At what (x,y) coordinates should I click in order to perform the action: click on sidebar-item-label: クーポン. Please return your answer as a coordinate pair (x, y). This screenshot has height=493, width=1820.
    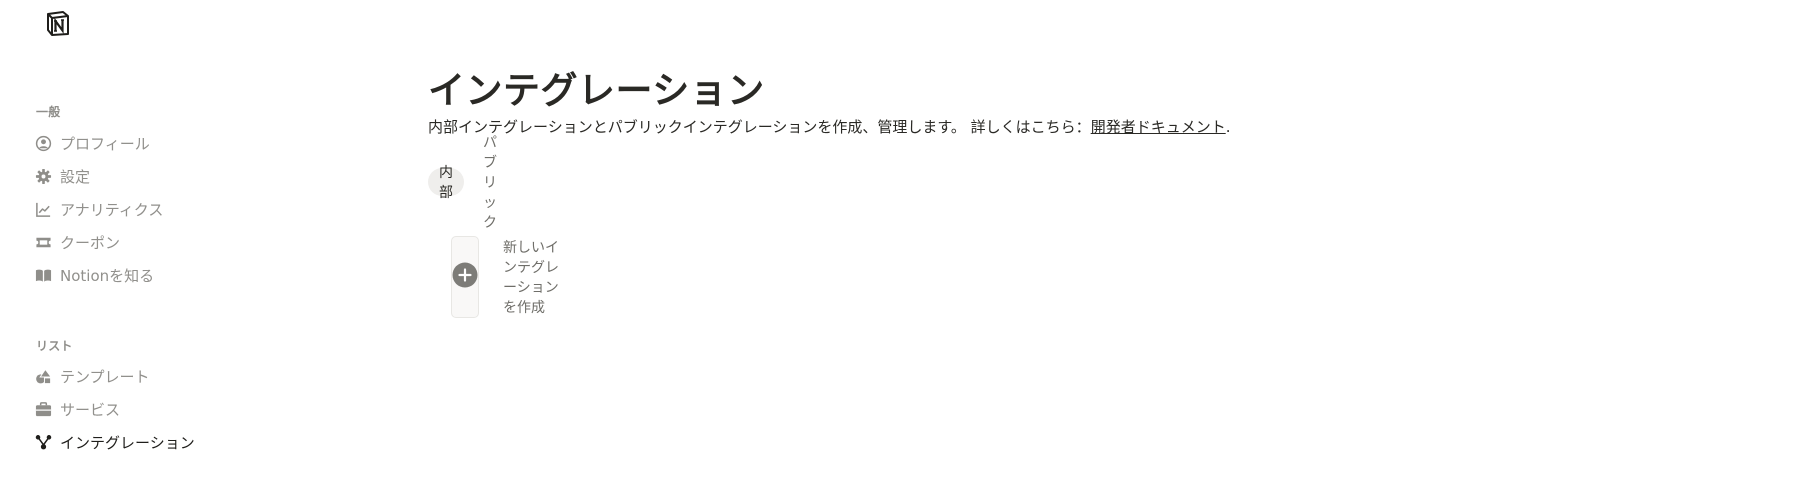
    Looking at the image, I should click on (90, 242).